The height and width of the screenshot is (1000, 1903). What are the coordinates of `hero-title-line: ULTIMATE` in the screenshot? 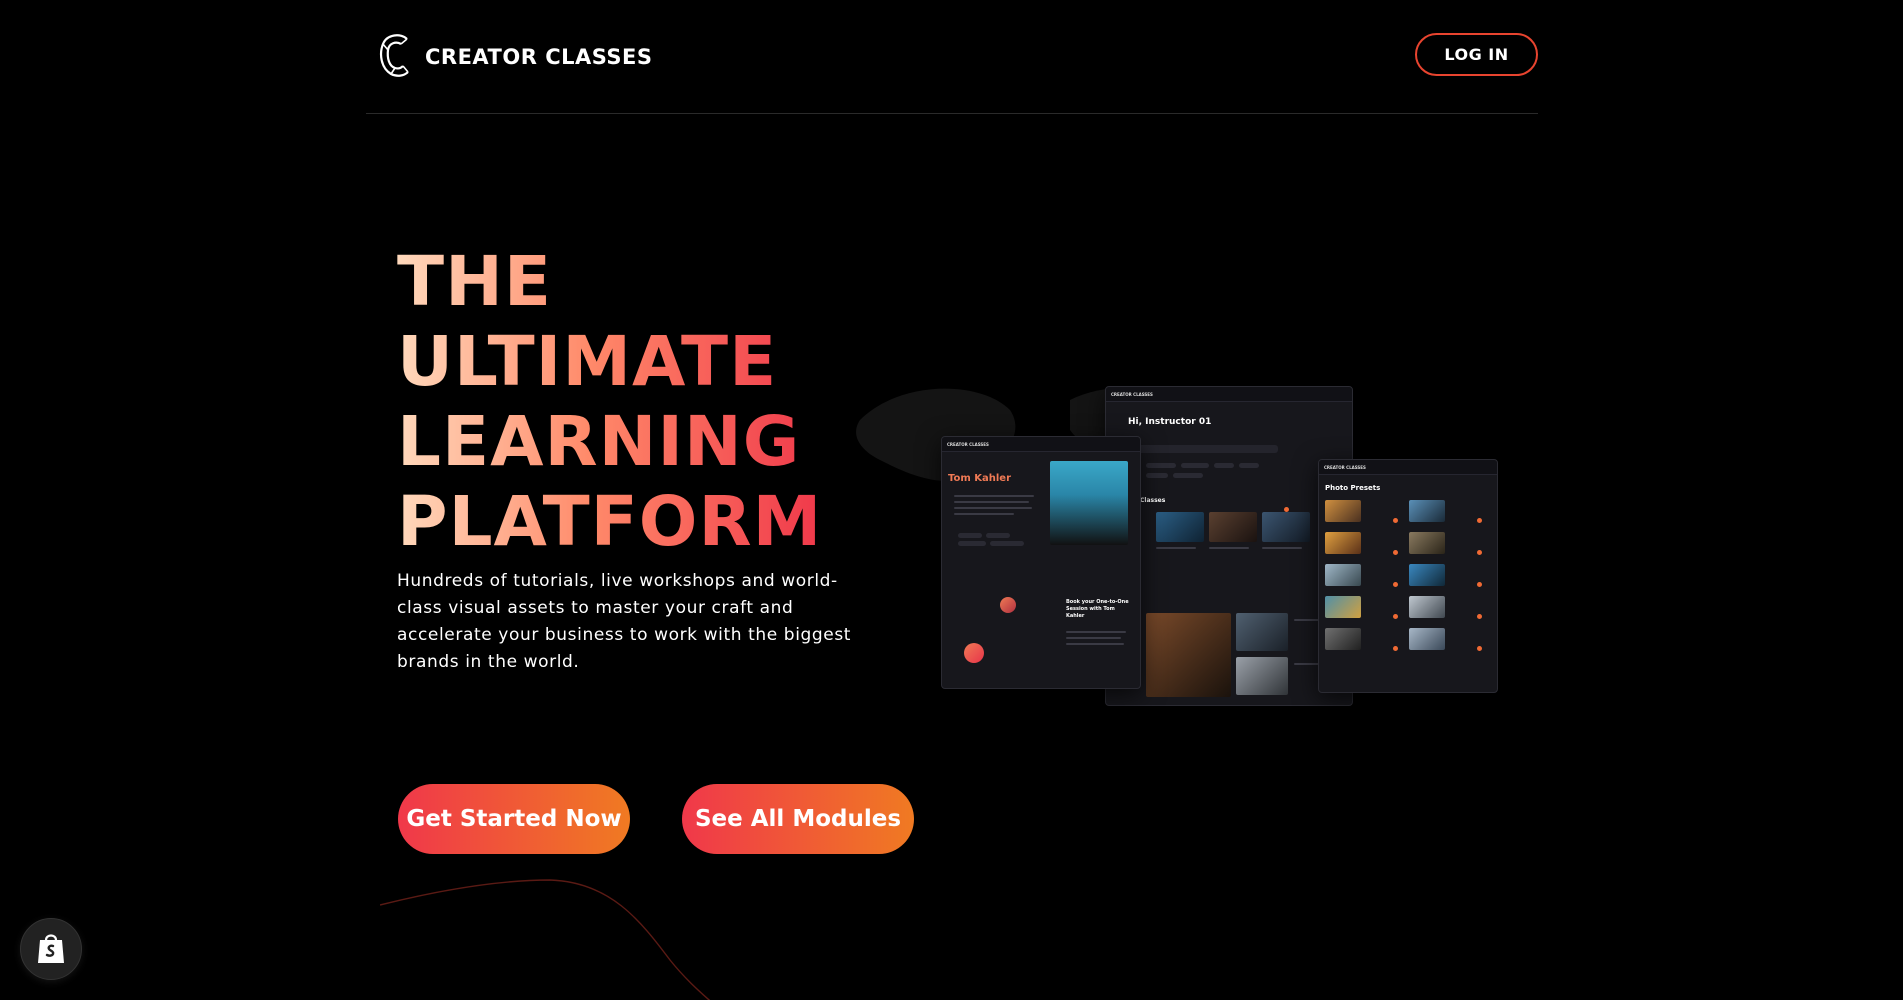 It's located at (609, 362).